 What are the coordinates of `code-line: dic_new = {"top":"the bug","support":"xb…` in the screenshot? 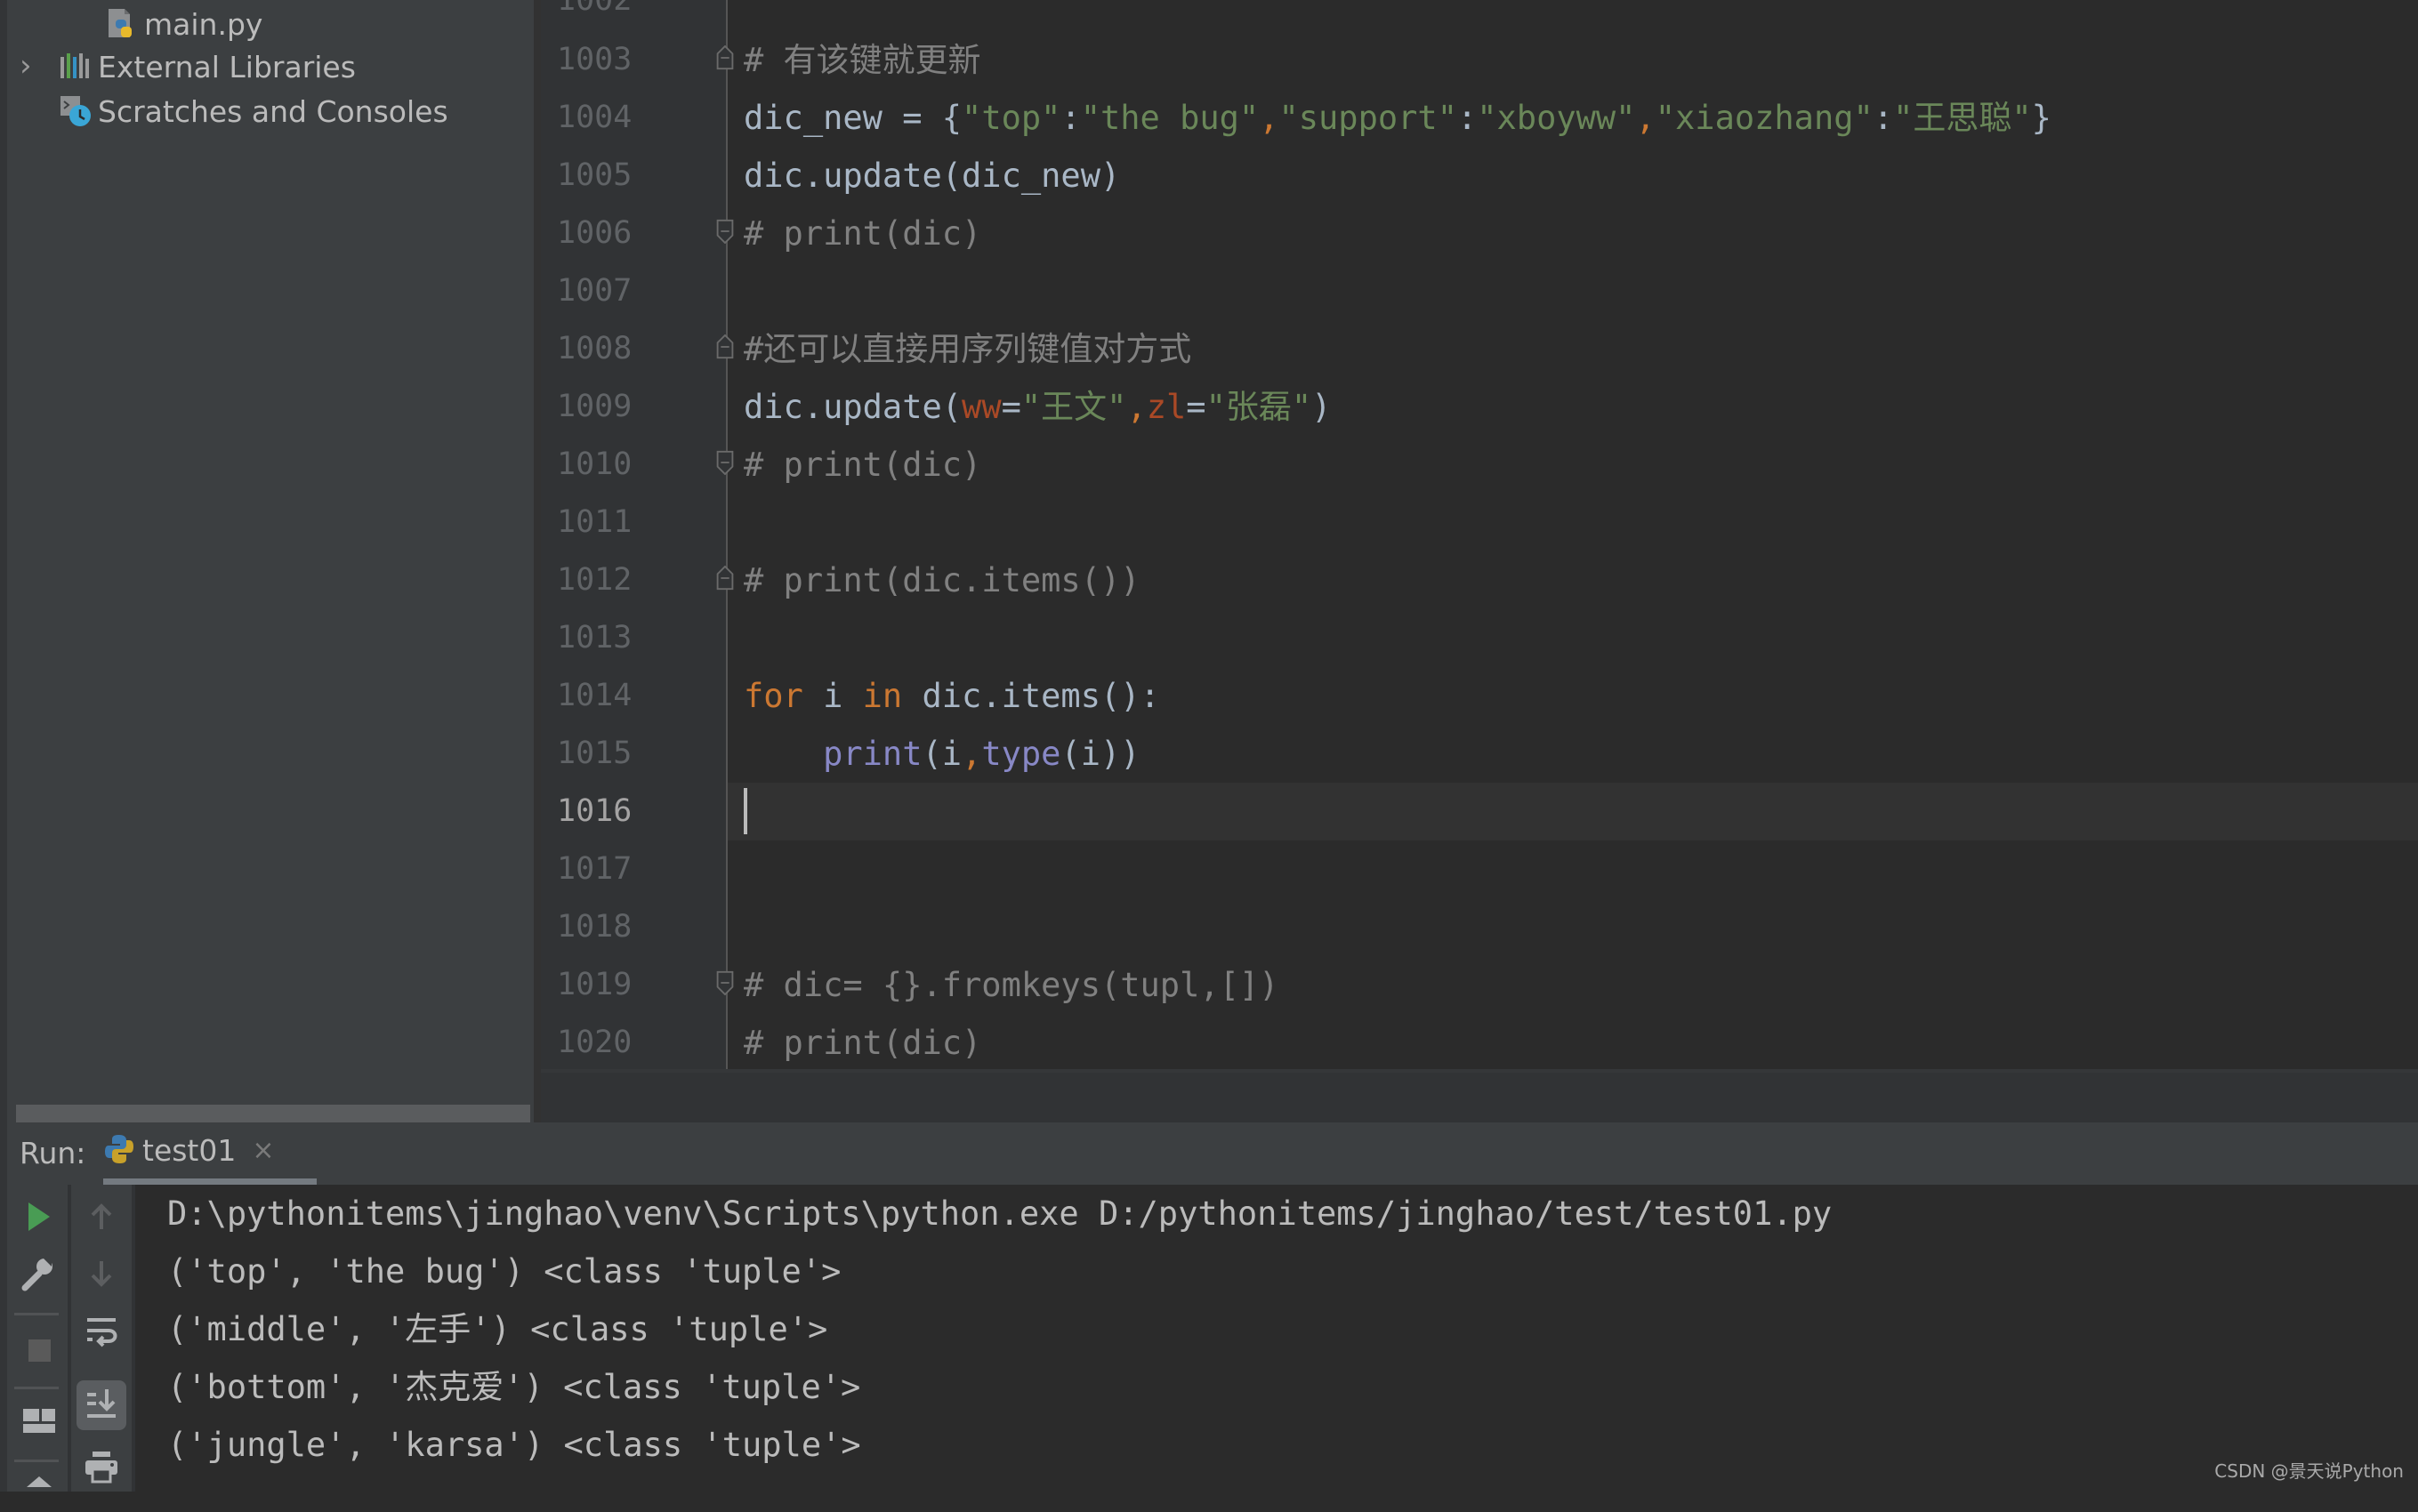 It's located at (1581, 118).